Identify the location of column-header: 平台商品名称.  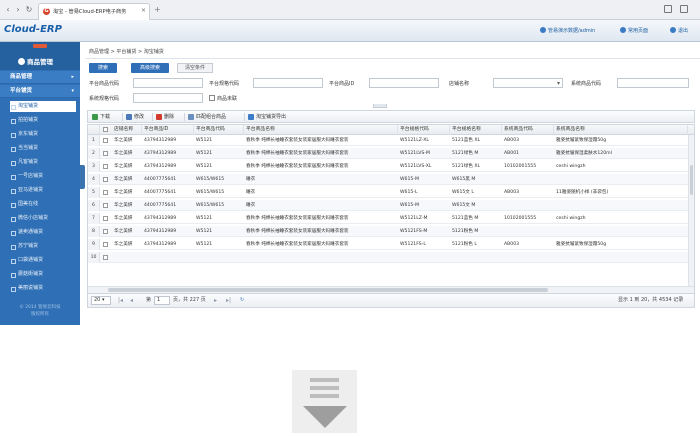
(321, 130).